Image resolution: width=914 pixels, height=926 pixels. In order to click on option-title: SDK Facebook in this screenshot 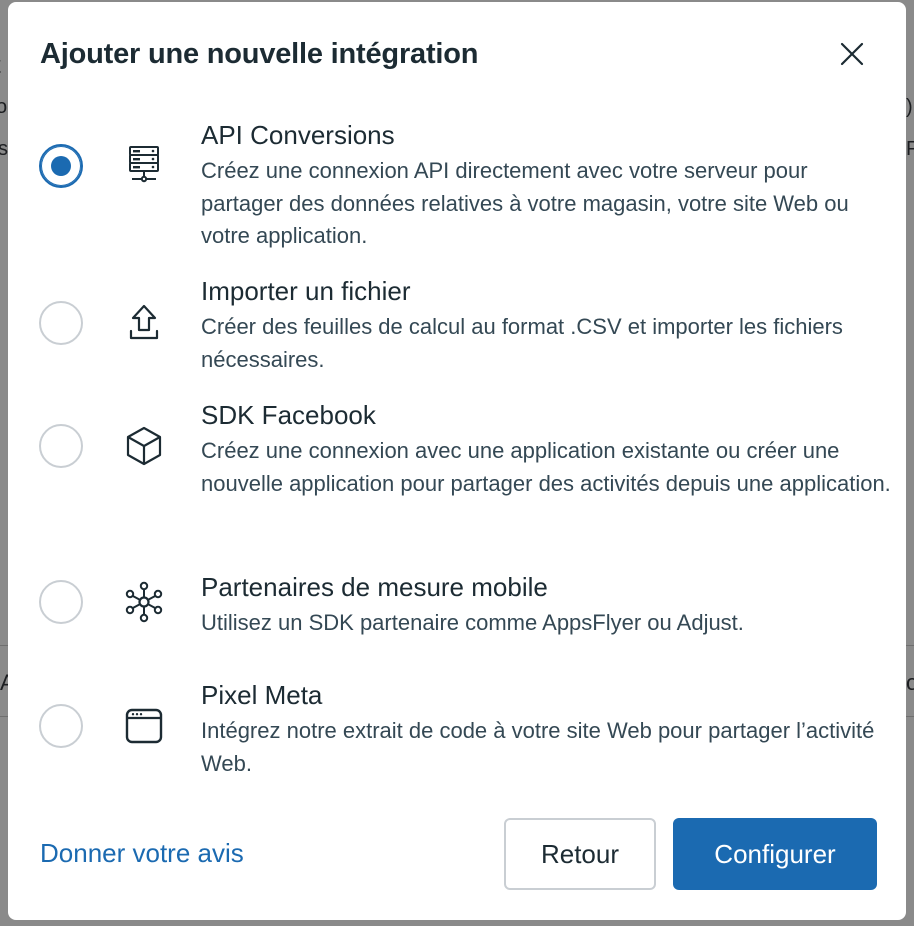, I will do `click(288, 415)`.